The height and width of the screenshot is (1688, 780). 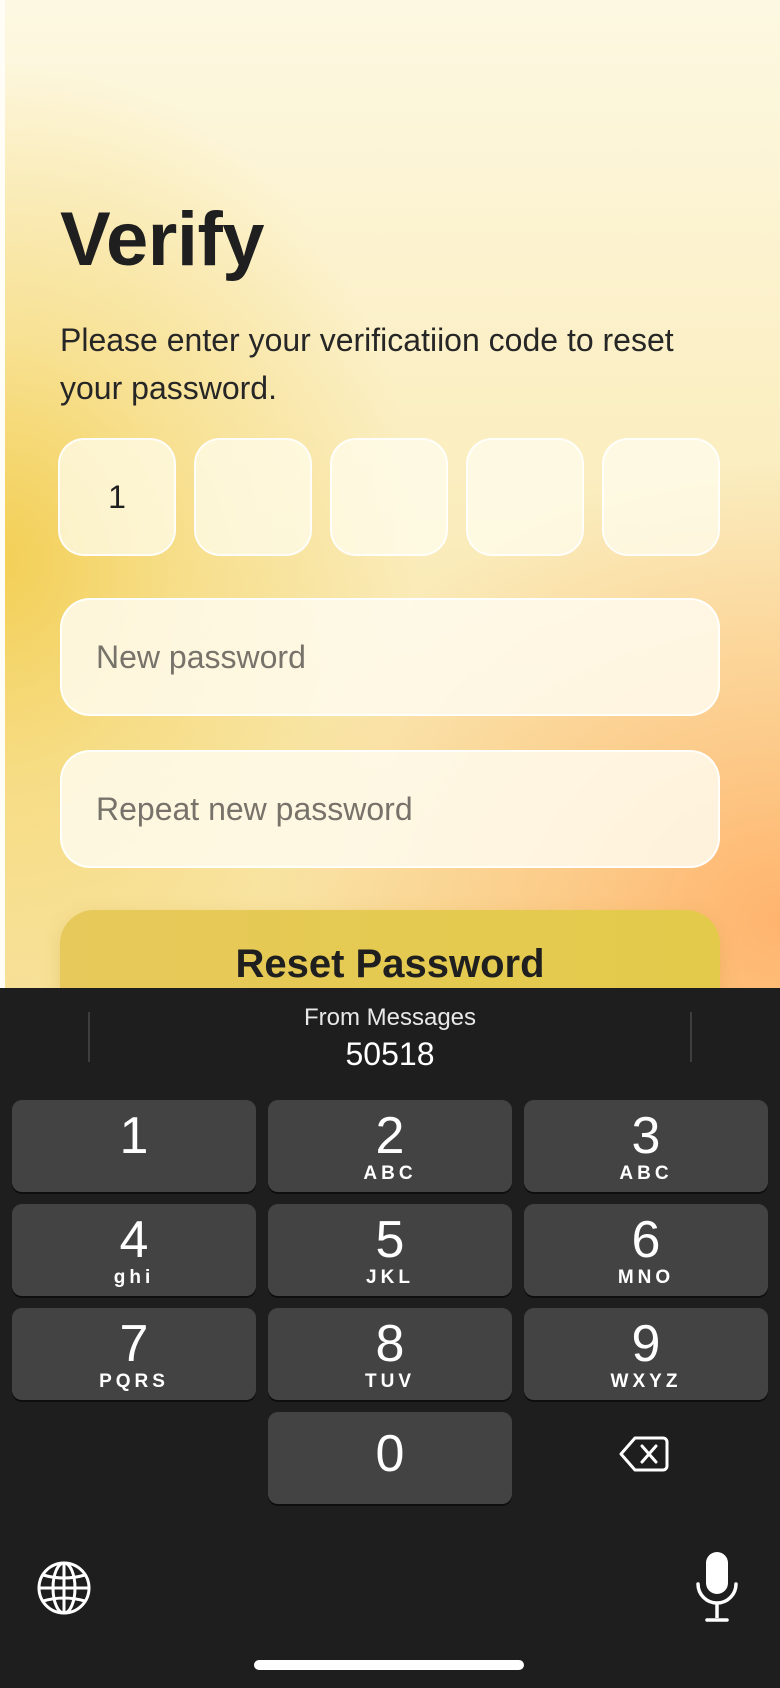 I want to click on reset-password-label: Reset Password, so click(x=390, y=964).